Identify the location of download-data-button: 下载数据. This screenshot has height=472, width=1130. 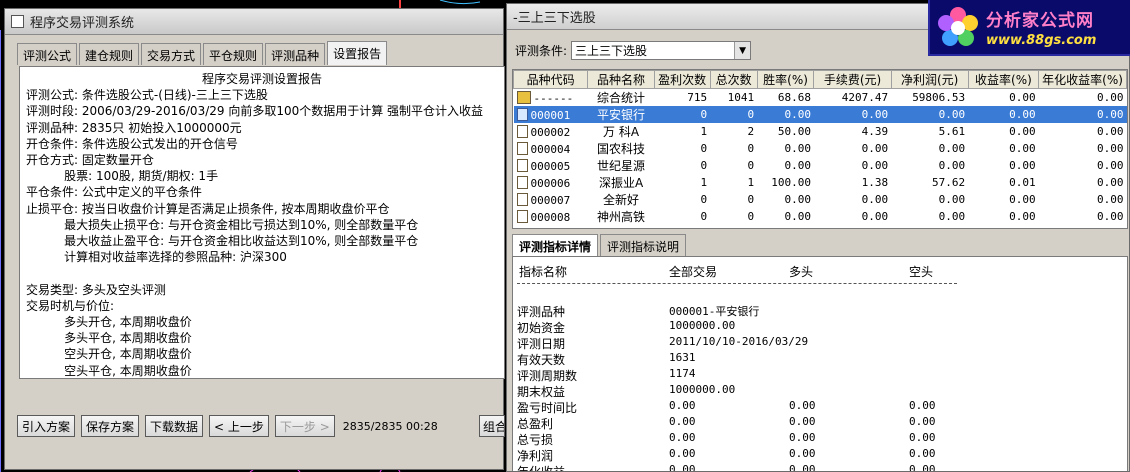
(174, 426).